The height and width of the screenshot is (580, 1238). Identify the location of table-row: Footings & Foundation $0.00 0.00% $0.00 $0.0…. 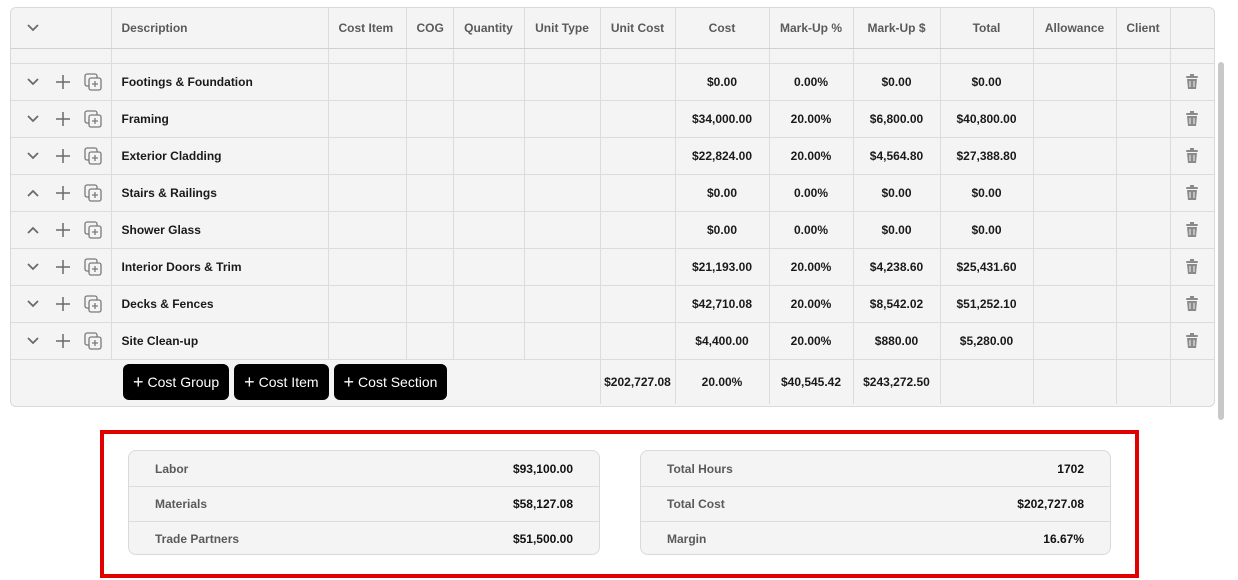
(612, 82).